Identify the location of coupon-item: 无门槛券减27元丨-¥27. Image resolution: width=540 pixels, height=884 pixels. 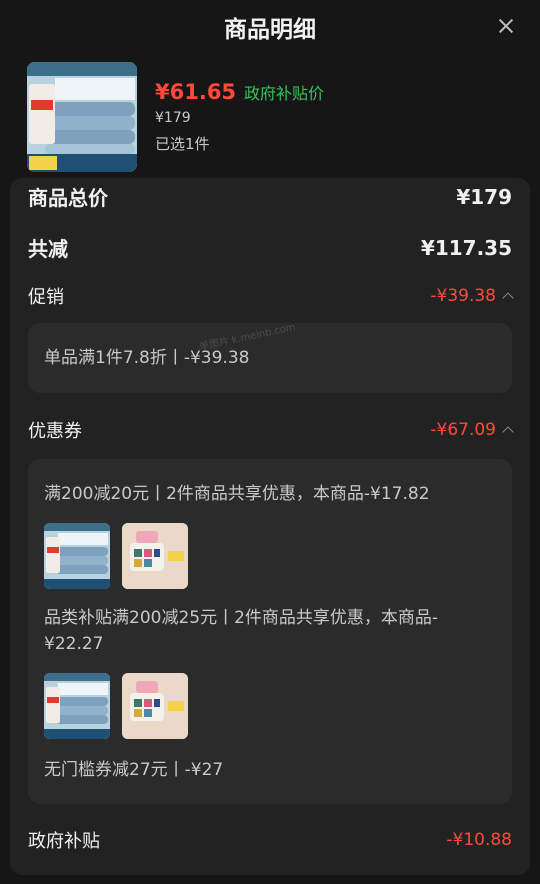
(134, 770).